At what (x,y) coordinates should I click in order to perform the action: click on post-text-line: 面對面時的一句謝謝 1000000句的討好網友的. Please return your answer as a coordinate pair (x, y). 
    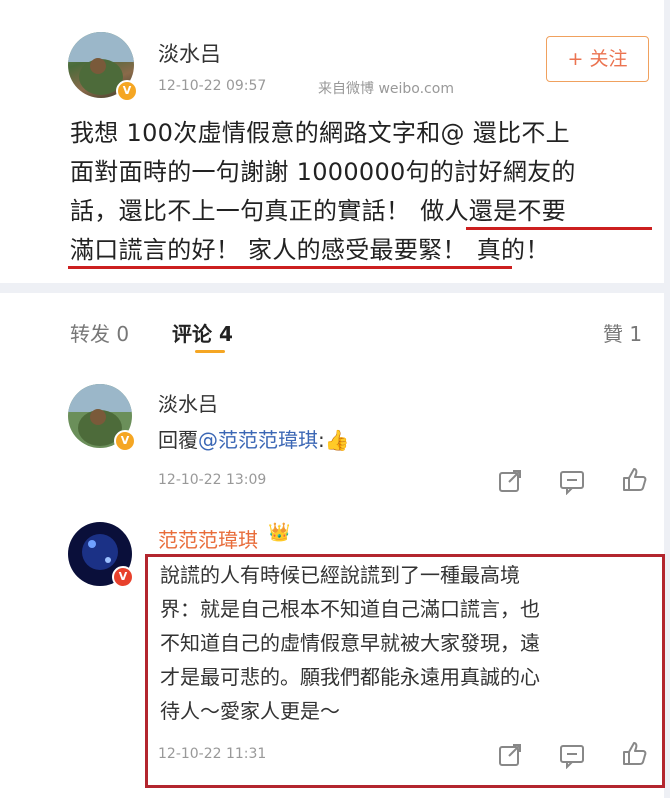
    Looking at the image, I should click on (323, 172).